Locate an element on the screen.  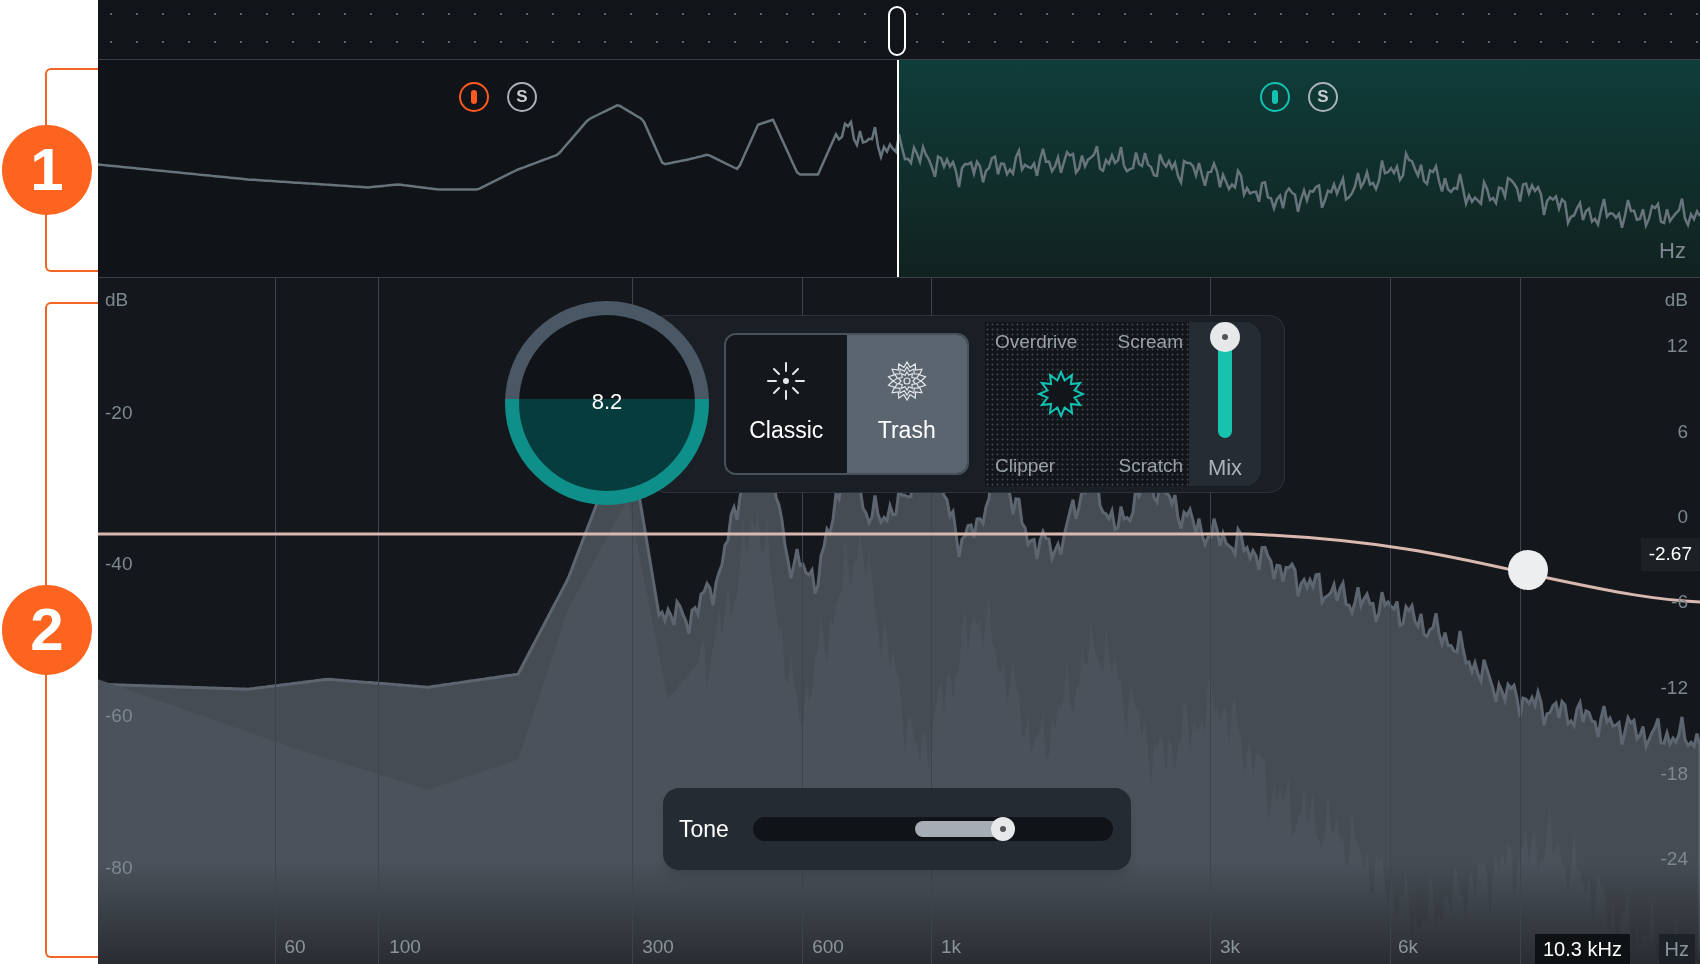
axis-label: 6k is located at coordinates (1408, 946).